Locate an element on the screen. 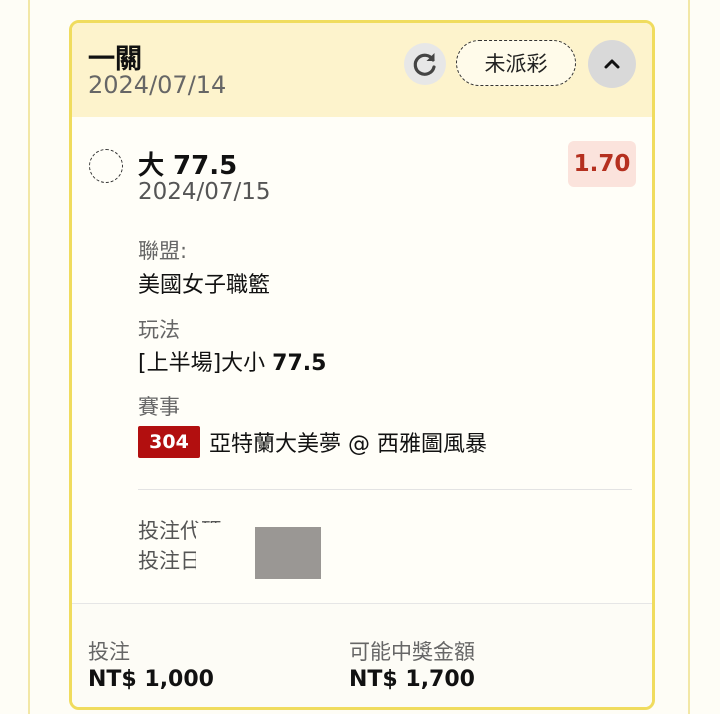 This screenshot has height=714, width=720. chevron-up-icon is located at coordinates (612, 64).